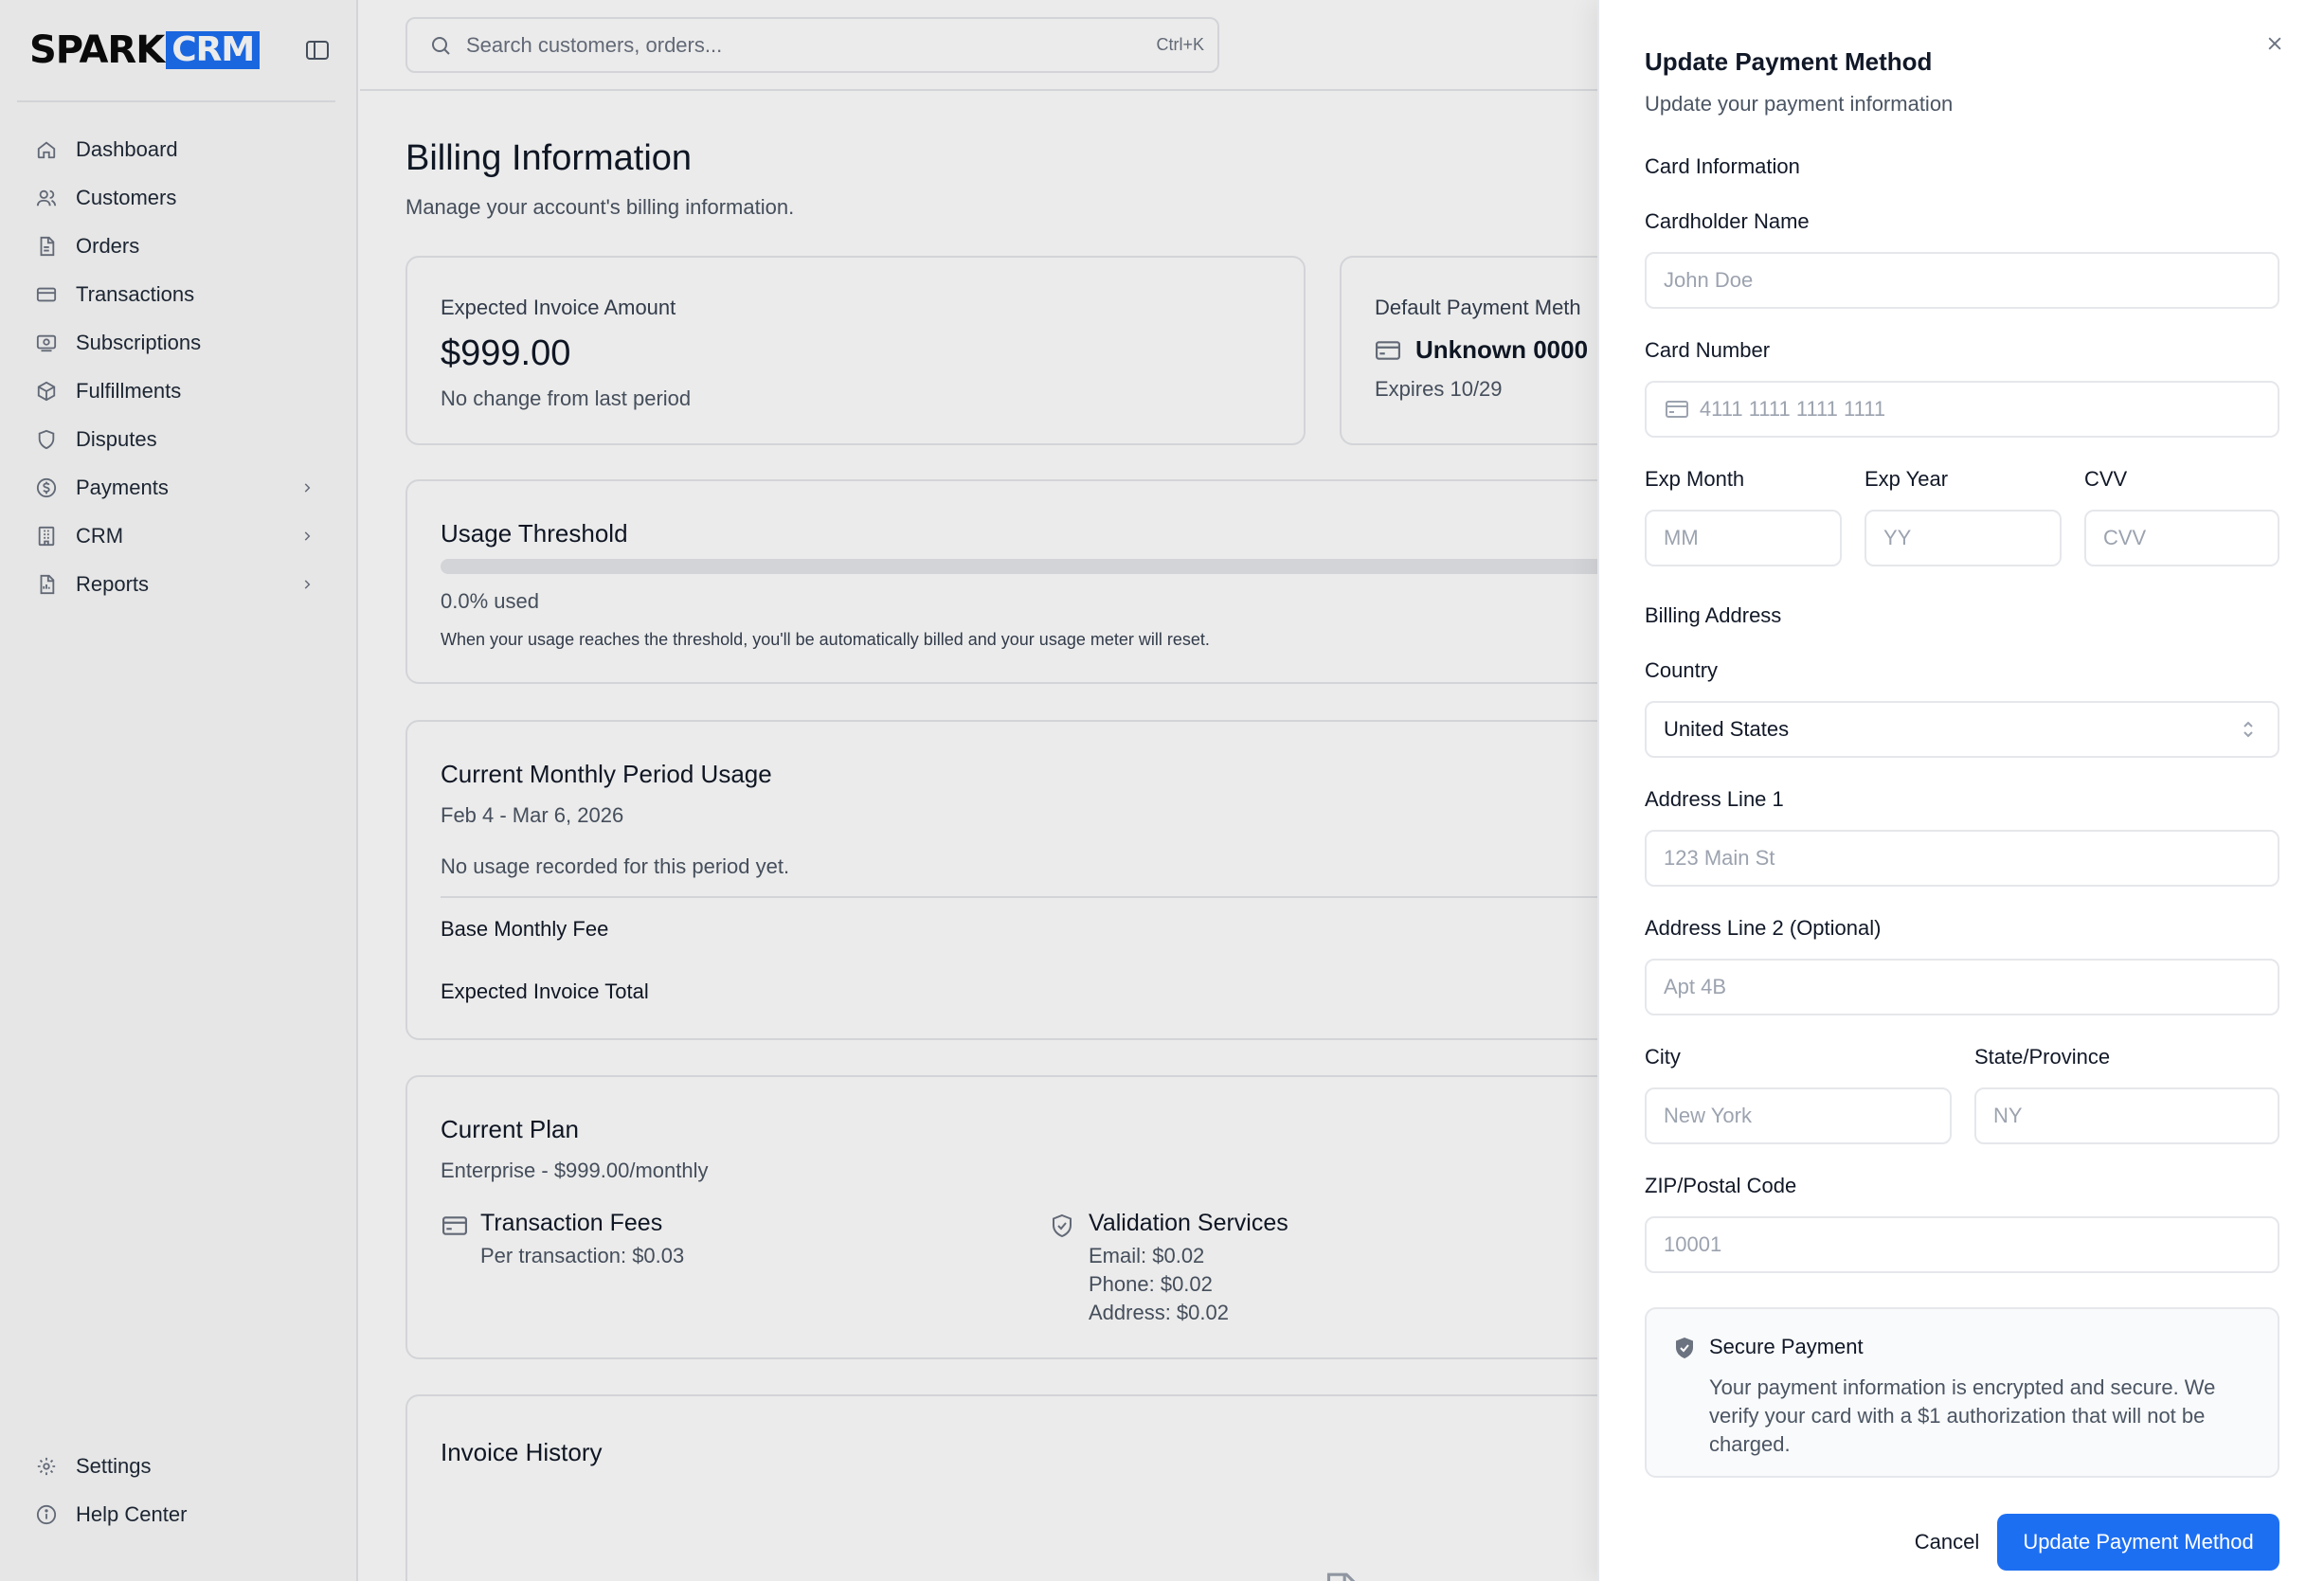  I want to click on secure-payment-title: Secure Payment, so click(1786, 1346).